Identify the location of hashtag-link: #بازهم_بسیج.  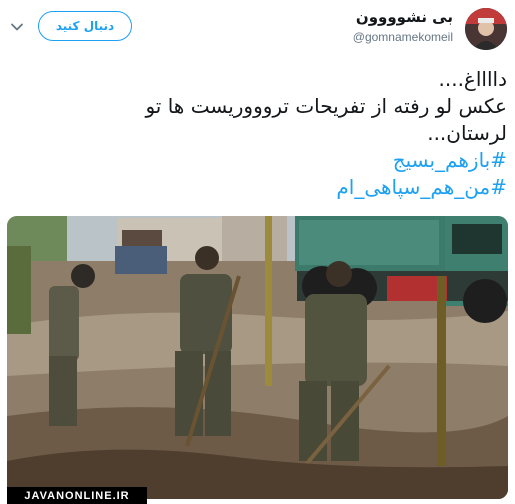
(262, 160).